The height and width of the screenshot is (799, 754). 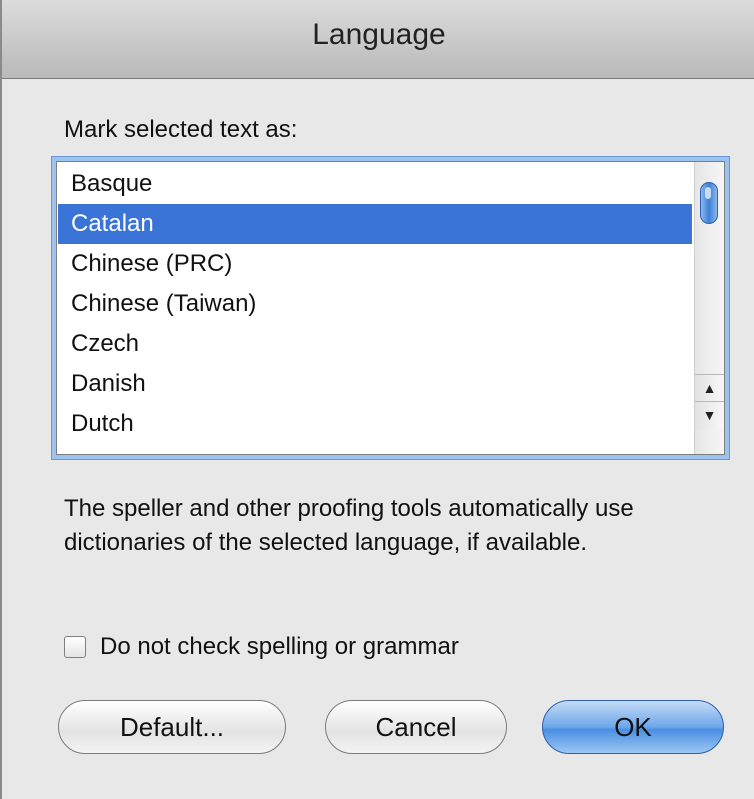 I want to click on ok-button: OK, so click(x=633, y=727).